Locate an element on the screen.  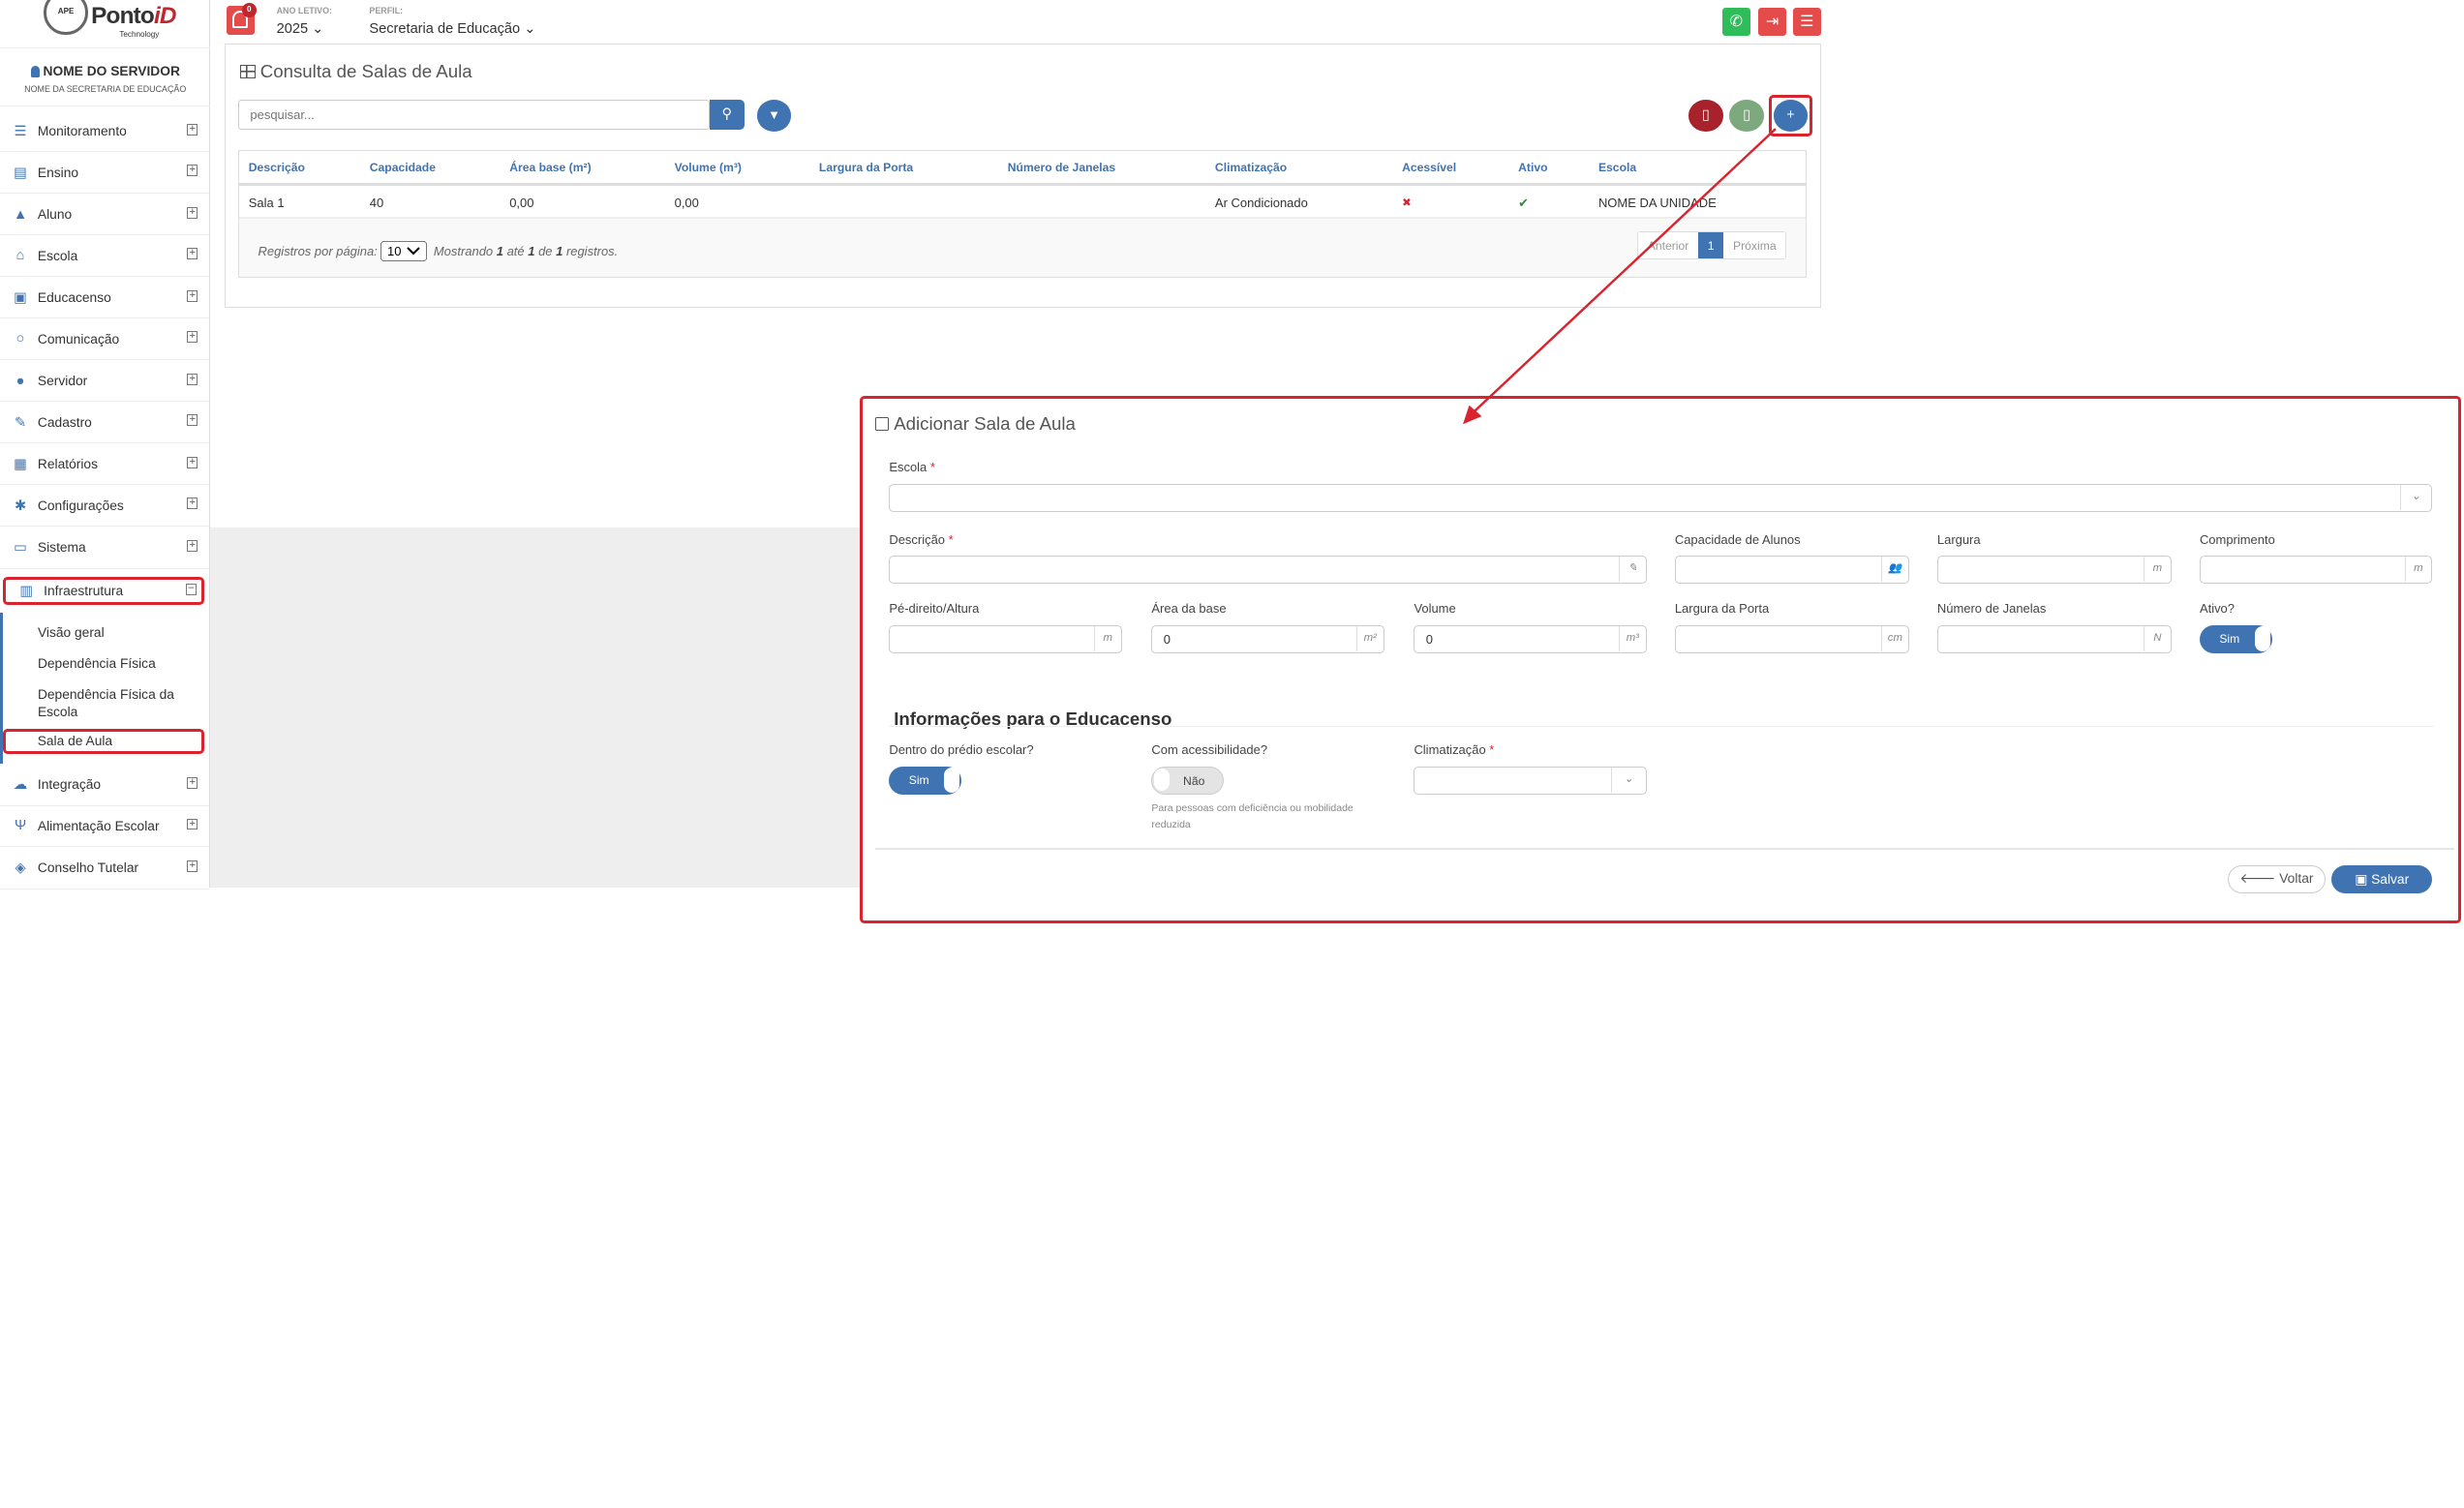
sidebar-item-monitoramento: ☰ Monitoramento + is located at coordinates (104, 132).